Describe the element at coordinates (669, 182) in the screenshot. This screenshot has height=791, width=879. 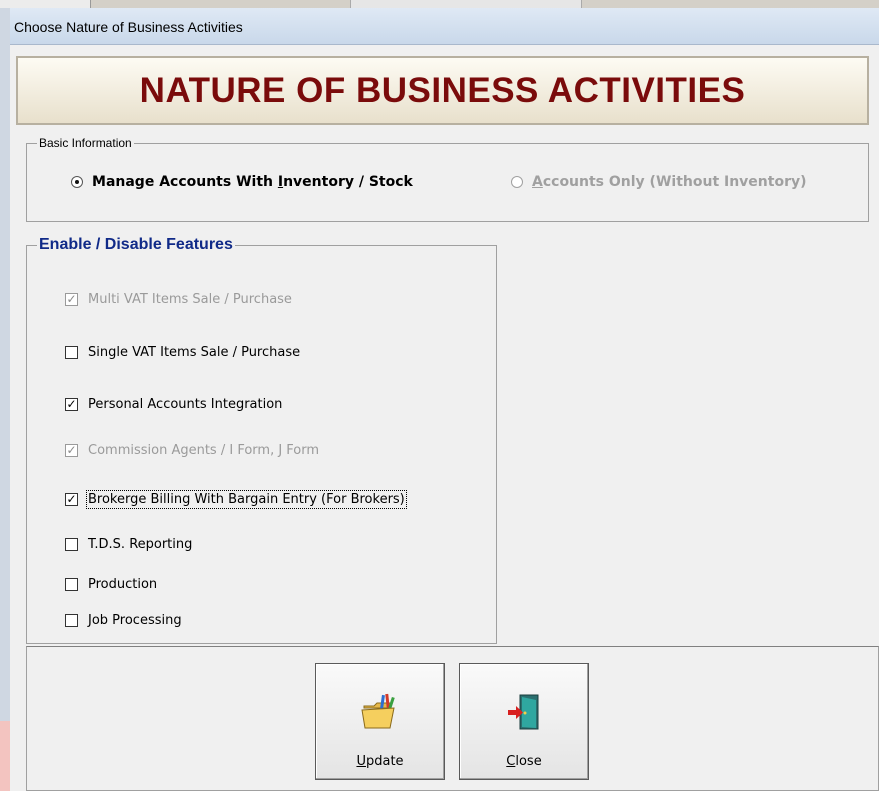
I see `radio-label: Accounts Only (Without Inventory)` at that location.